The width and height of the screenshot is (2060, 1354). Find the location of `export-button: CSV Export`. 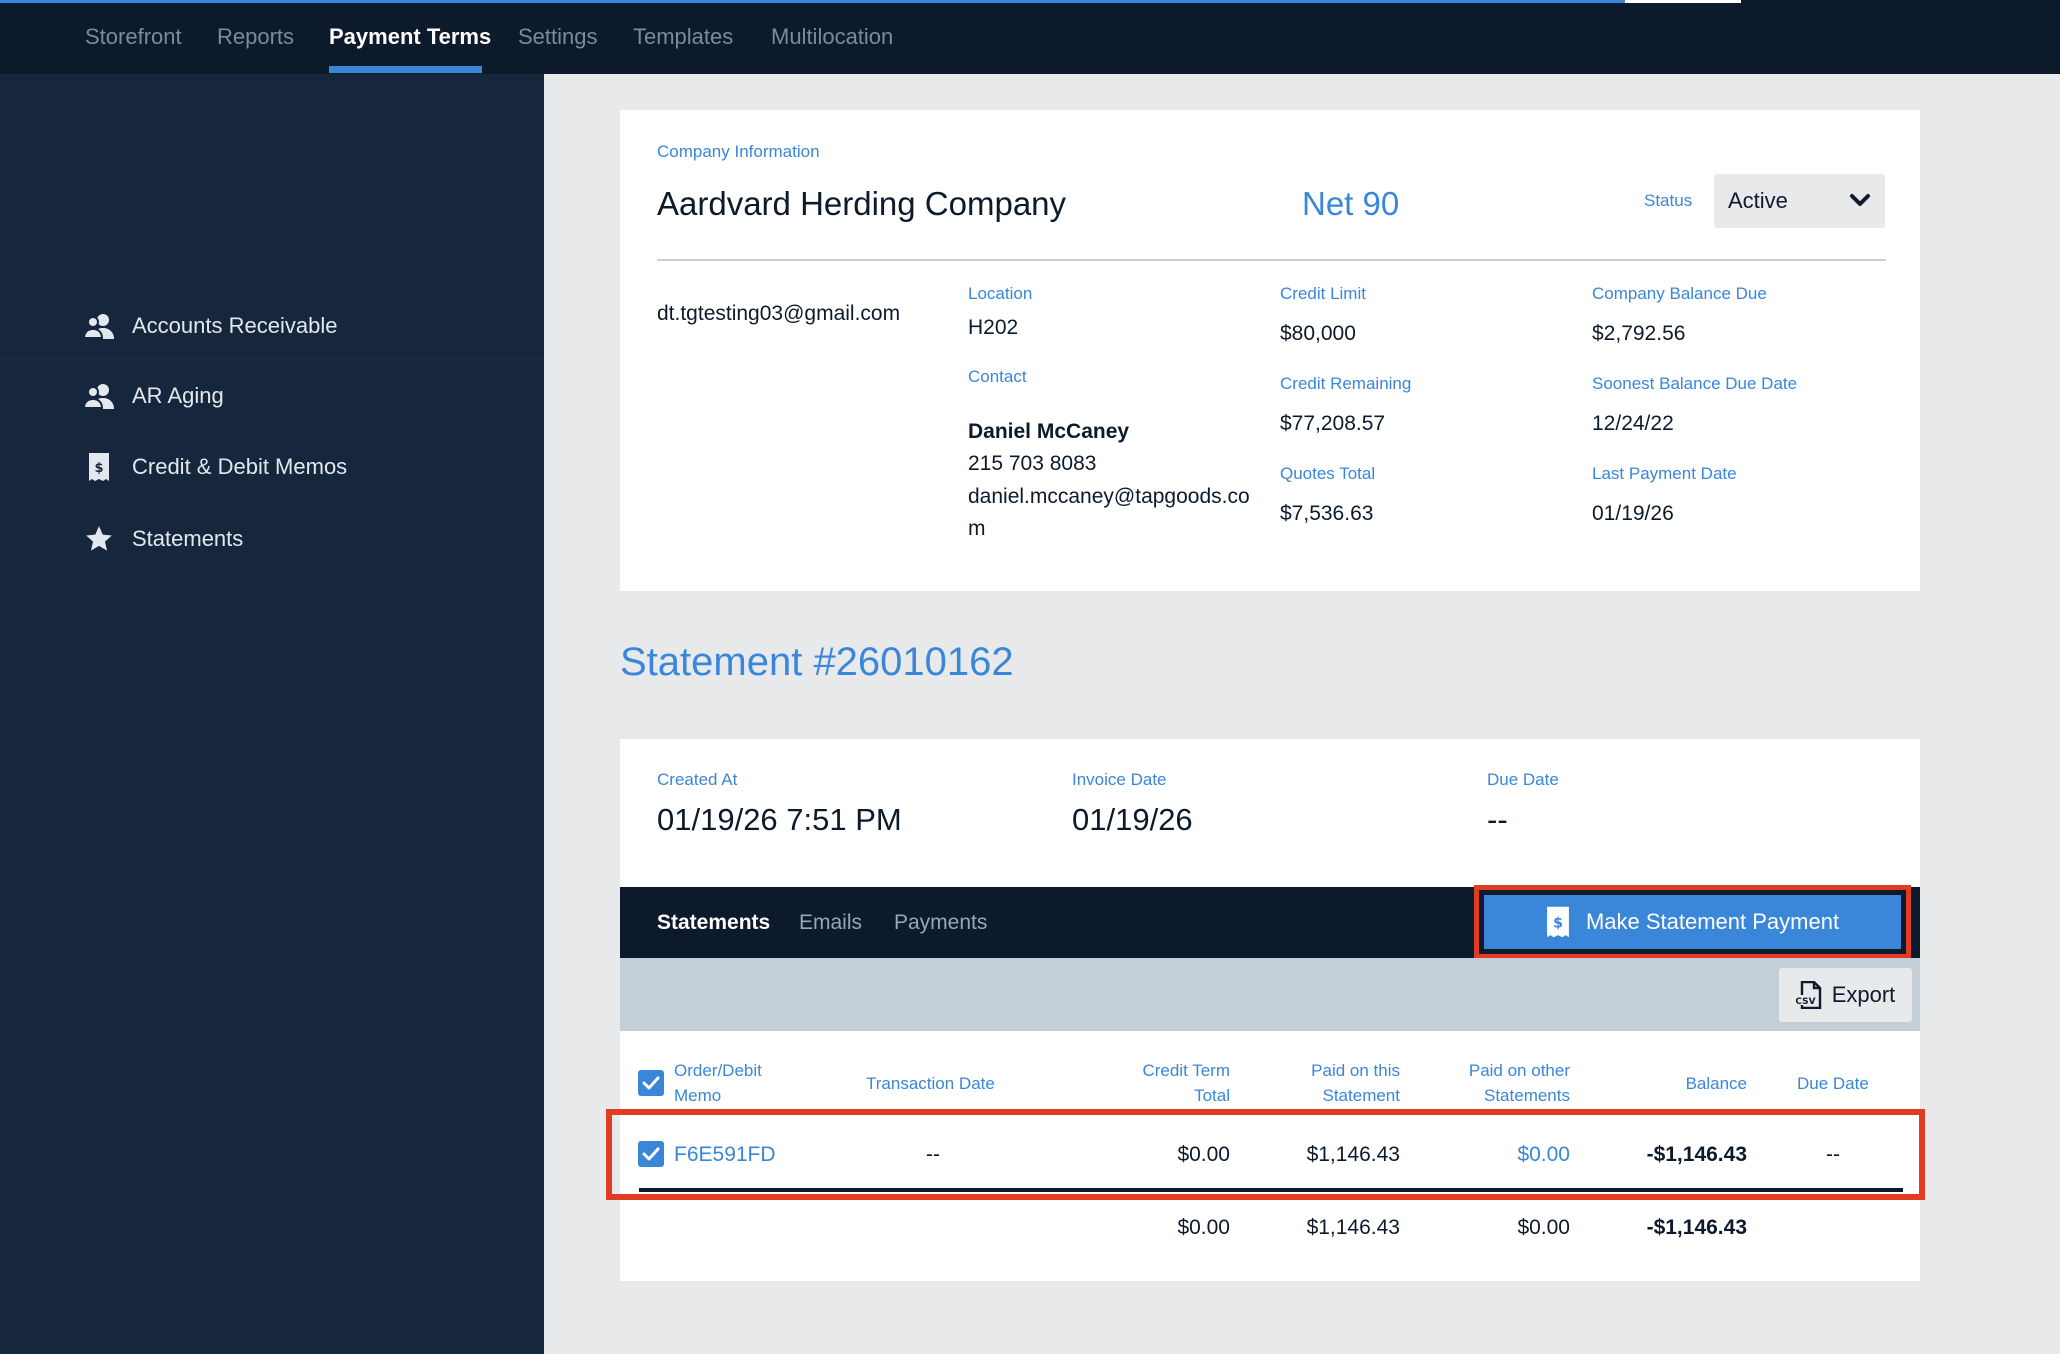

export-button: CSV Export is located at coordinates (1845, 995).